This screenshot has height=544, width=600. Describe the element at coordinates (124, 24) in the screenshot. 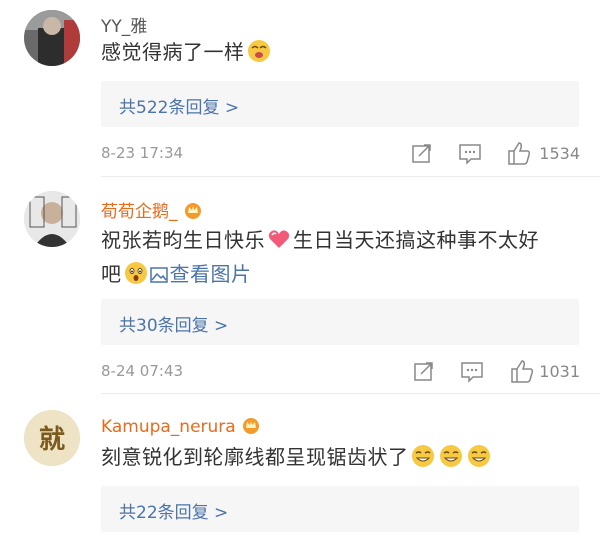

I see `username: YY_雅` at that location.